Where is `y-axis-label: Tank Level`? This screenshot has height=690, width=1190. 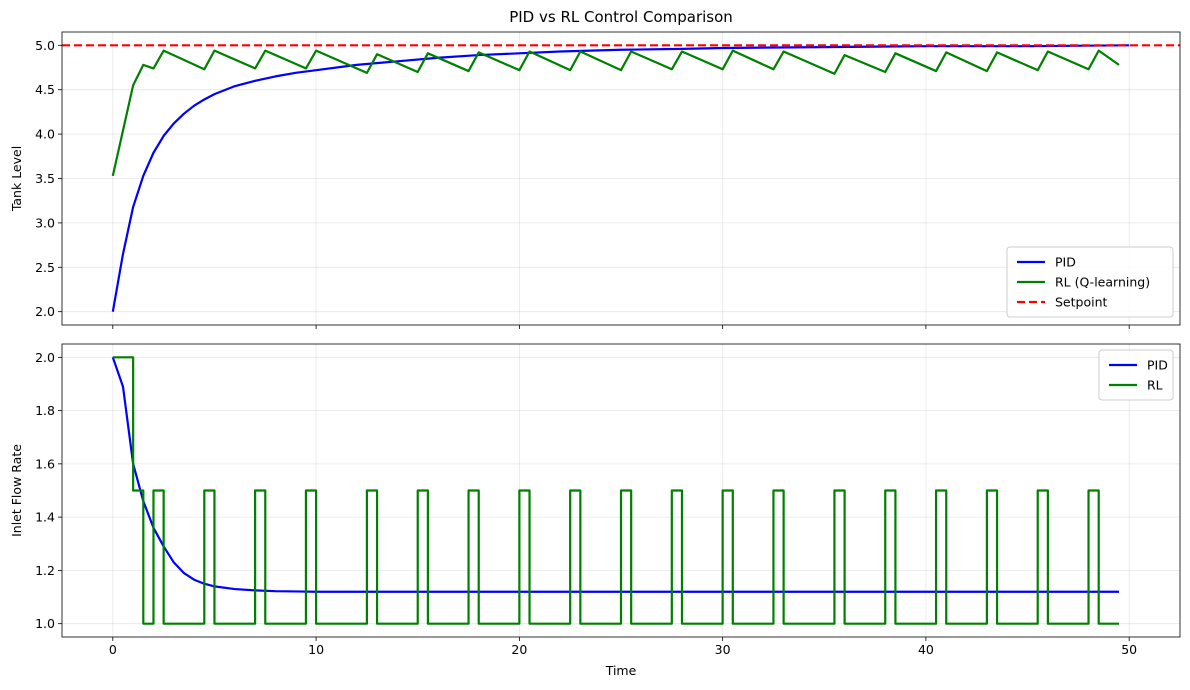
y-axis-label: Tank Level is located at coordinates (16, 179).